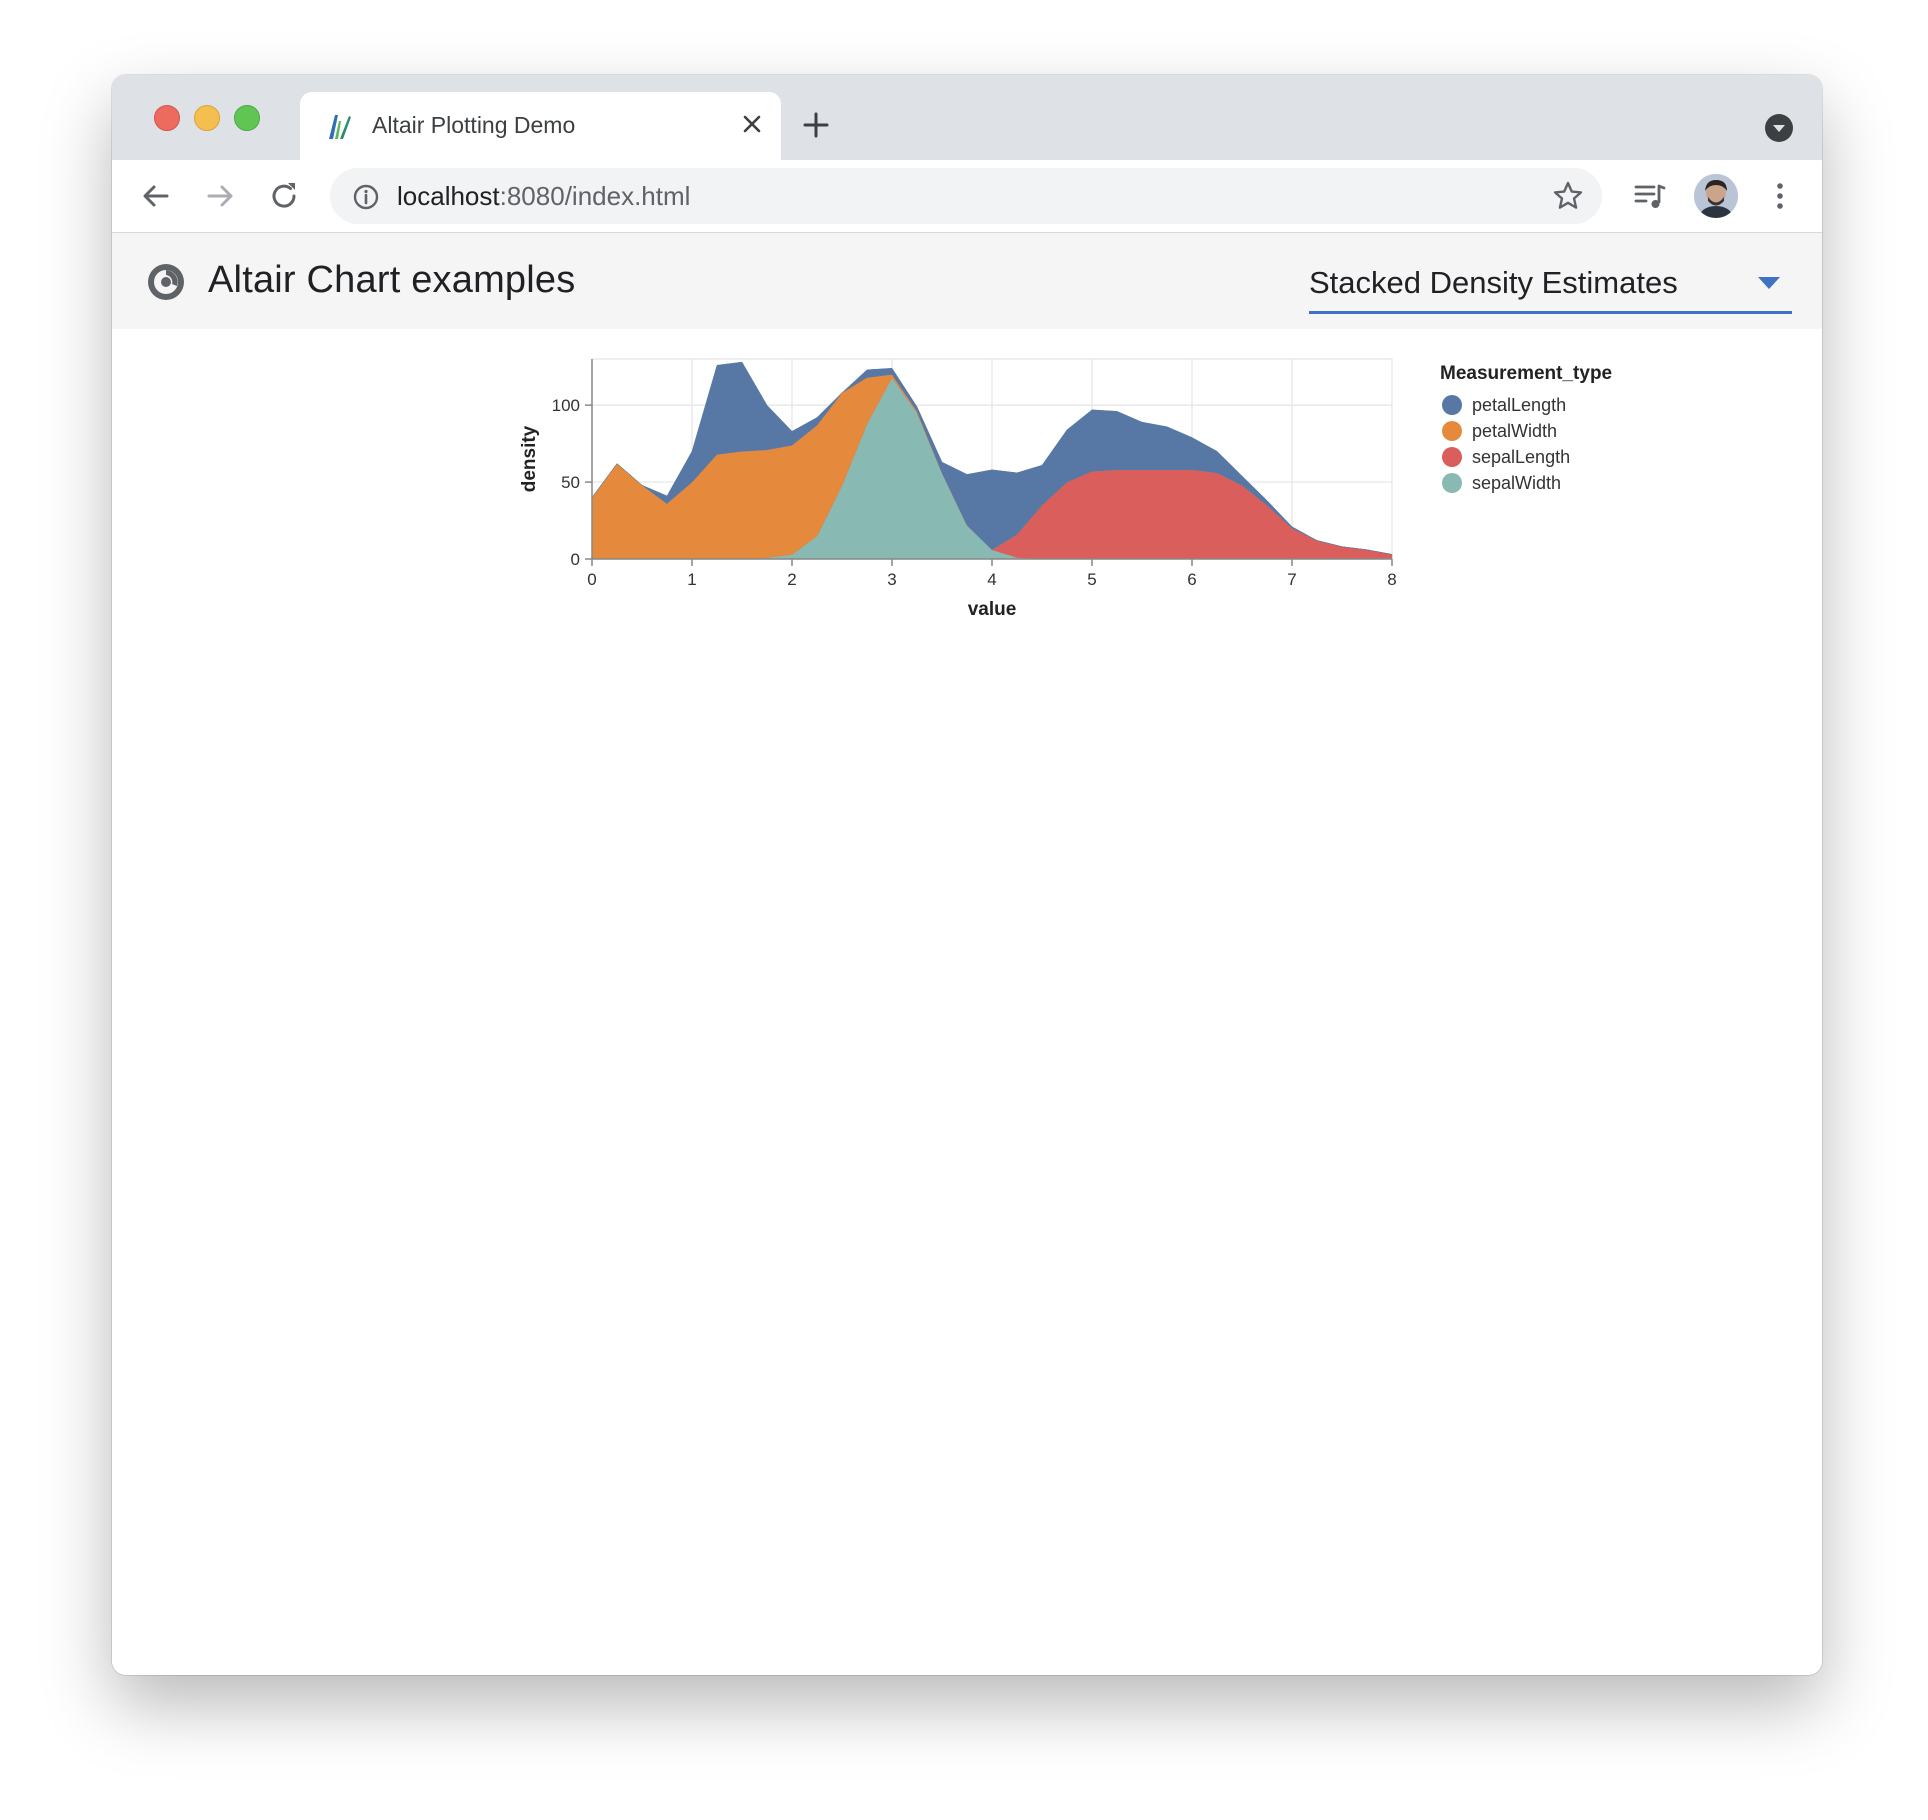  Describe the element at coordinates (691, 579) in the screenshot. I see `x-tick-label: 1` at that location.